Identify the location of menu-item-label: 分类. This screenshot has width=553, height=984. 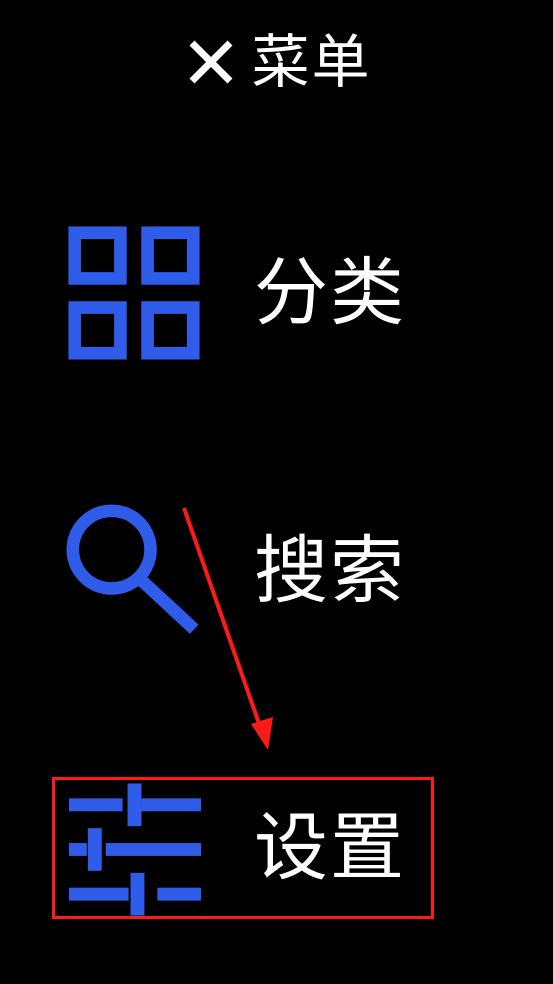
(330, 293).